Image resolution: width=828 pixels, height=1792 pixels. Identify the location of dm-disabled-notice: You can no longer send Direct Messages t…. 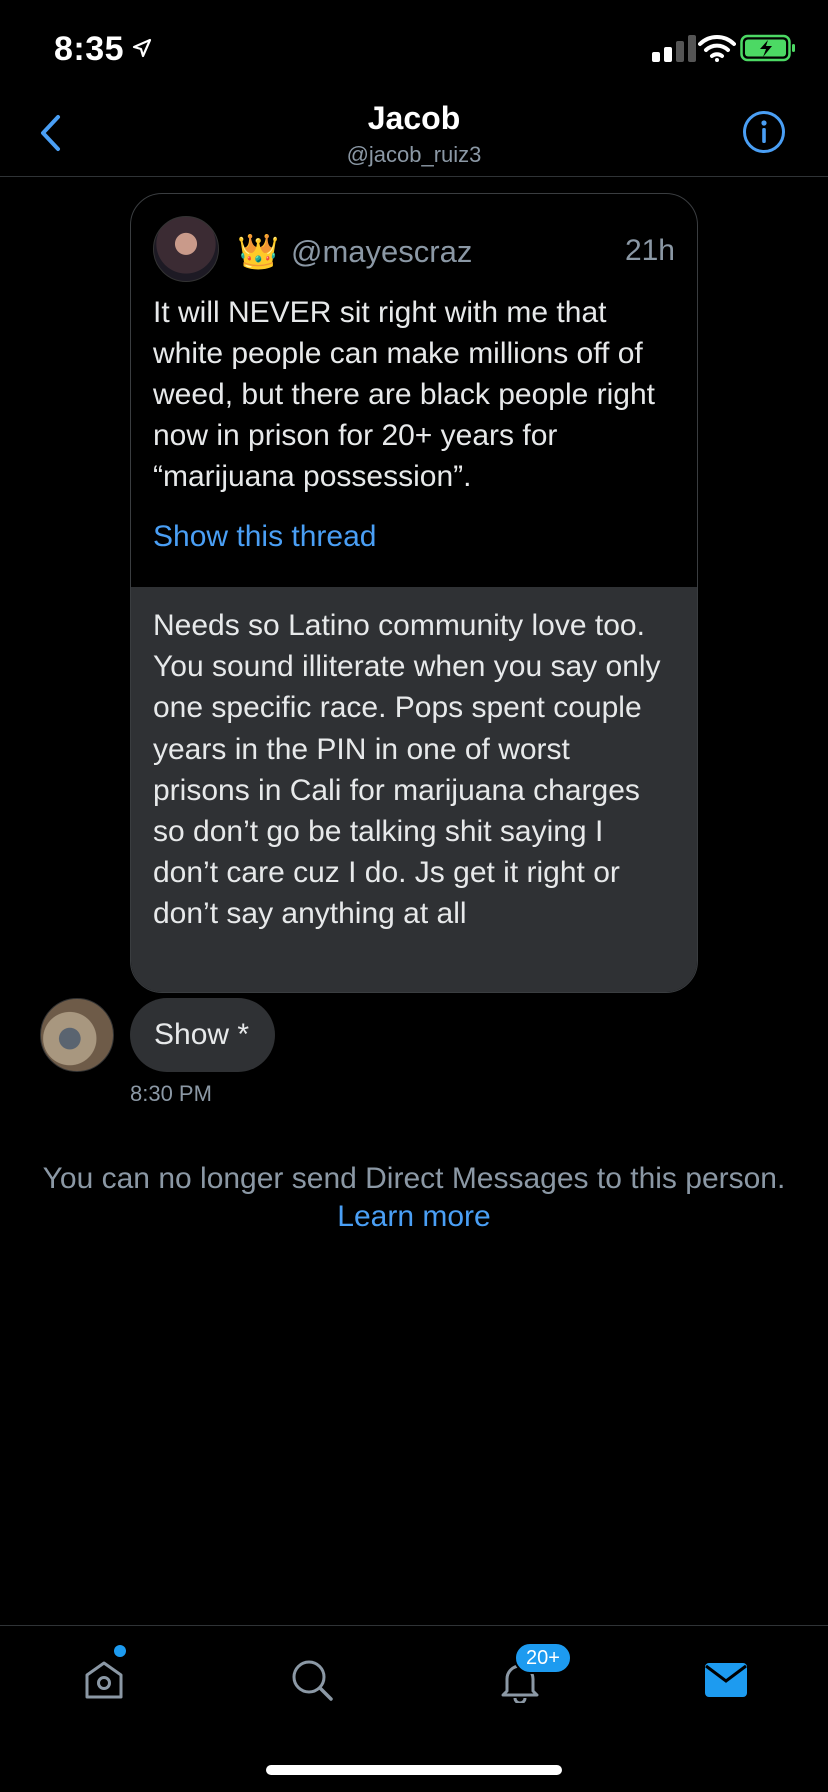
(414, 1198).